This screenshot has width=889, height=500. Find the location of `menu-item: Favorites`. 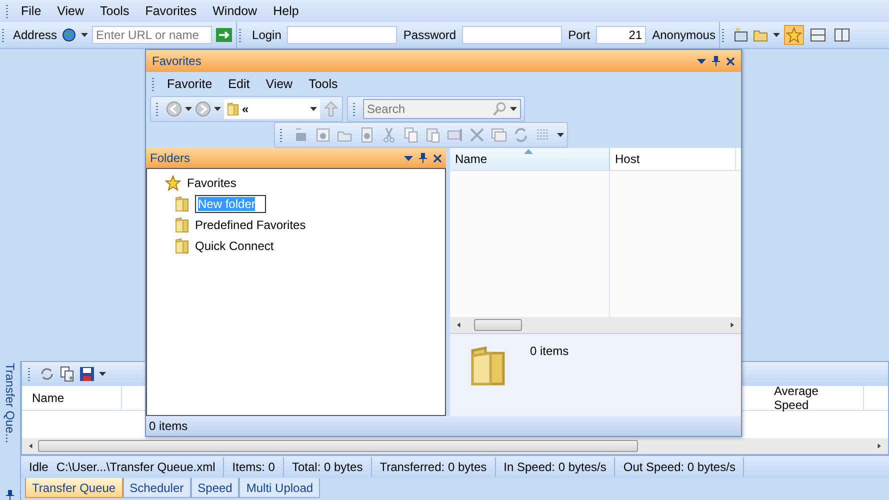

menu-item: Favorites is located at coordinates (171, 11).